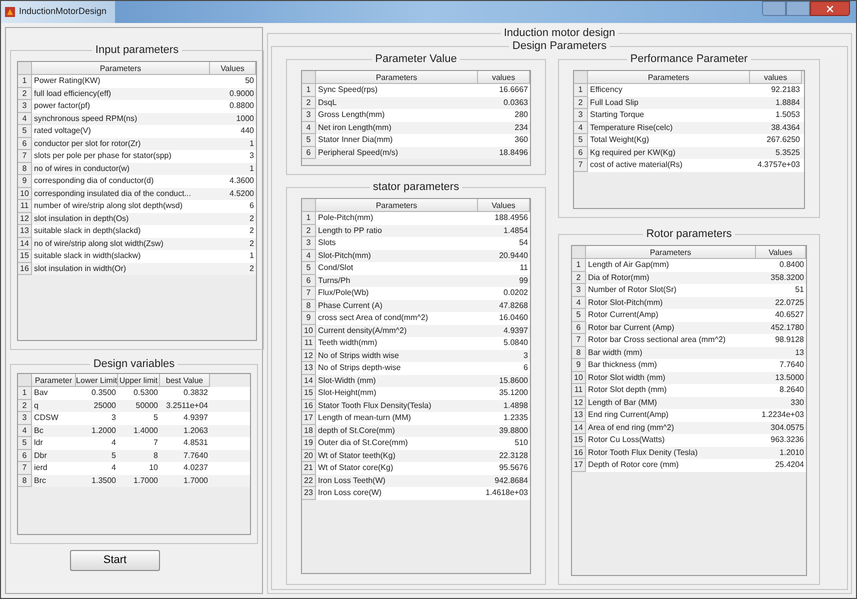 Image resolution: width=857 pixels, height=599 pixels. I want to click on table-cell-text: suitable slack in depth(slackd), so click(87, 231).